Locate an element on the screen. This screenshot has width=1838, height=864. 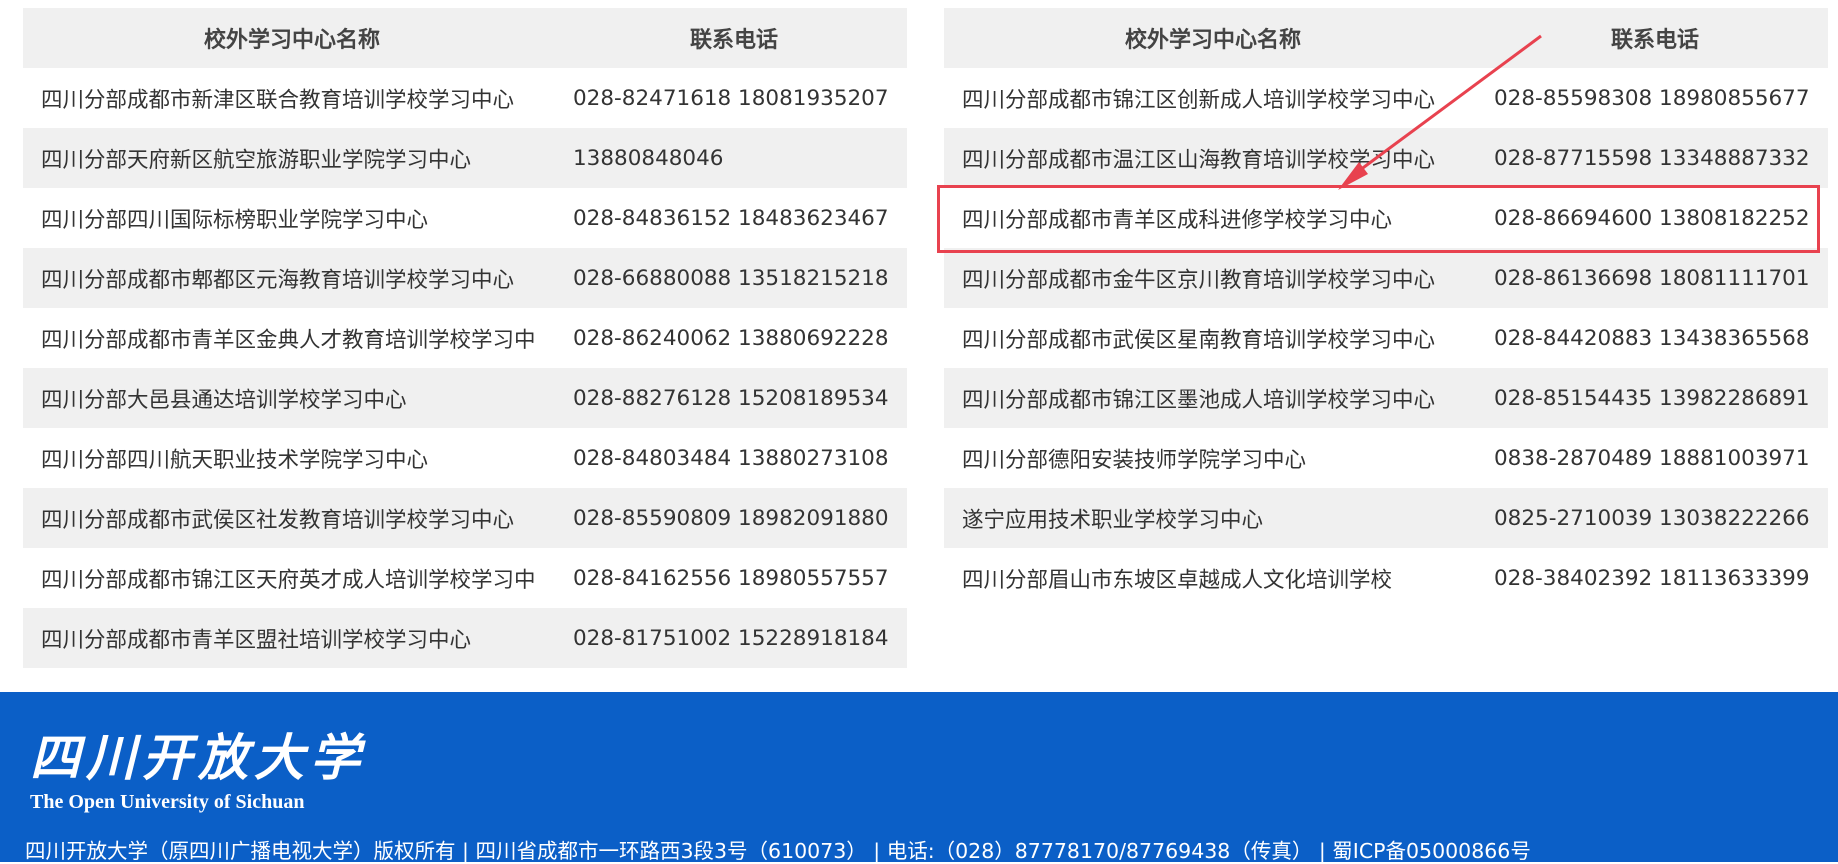
table-row: 遂宁应用技术职业学校学习中心 0825-2710039 13038222266 is located at coordinates (1386, 518).